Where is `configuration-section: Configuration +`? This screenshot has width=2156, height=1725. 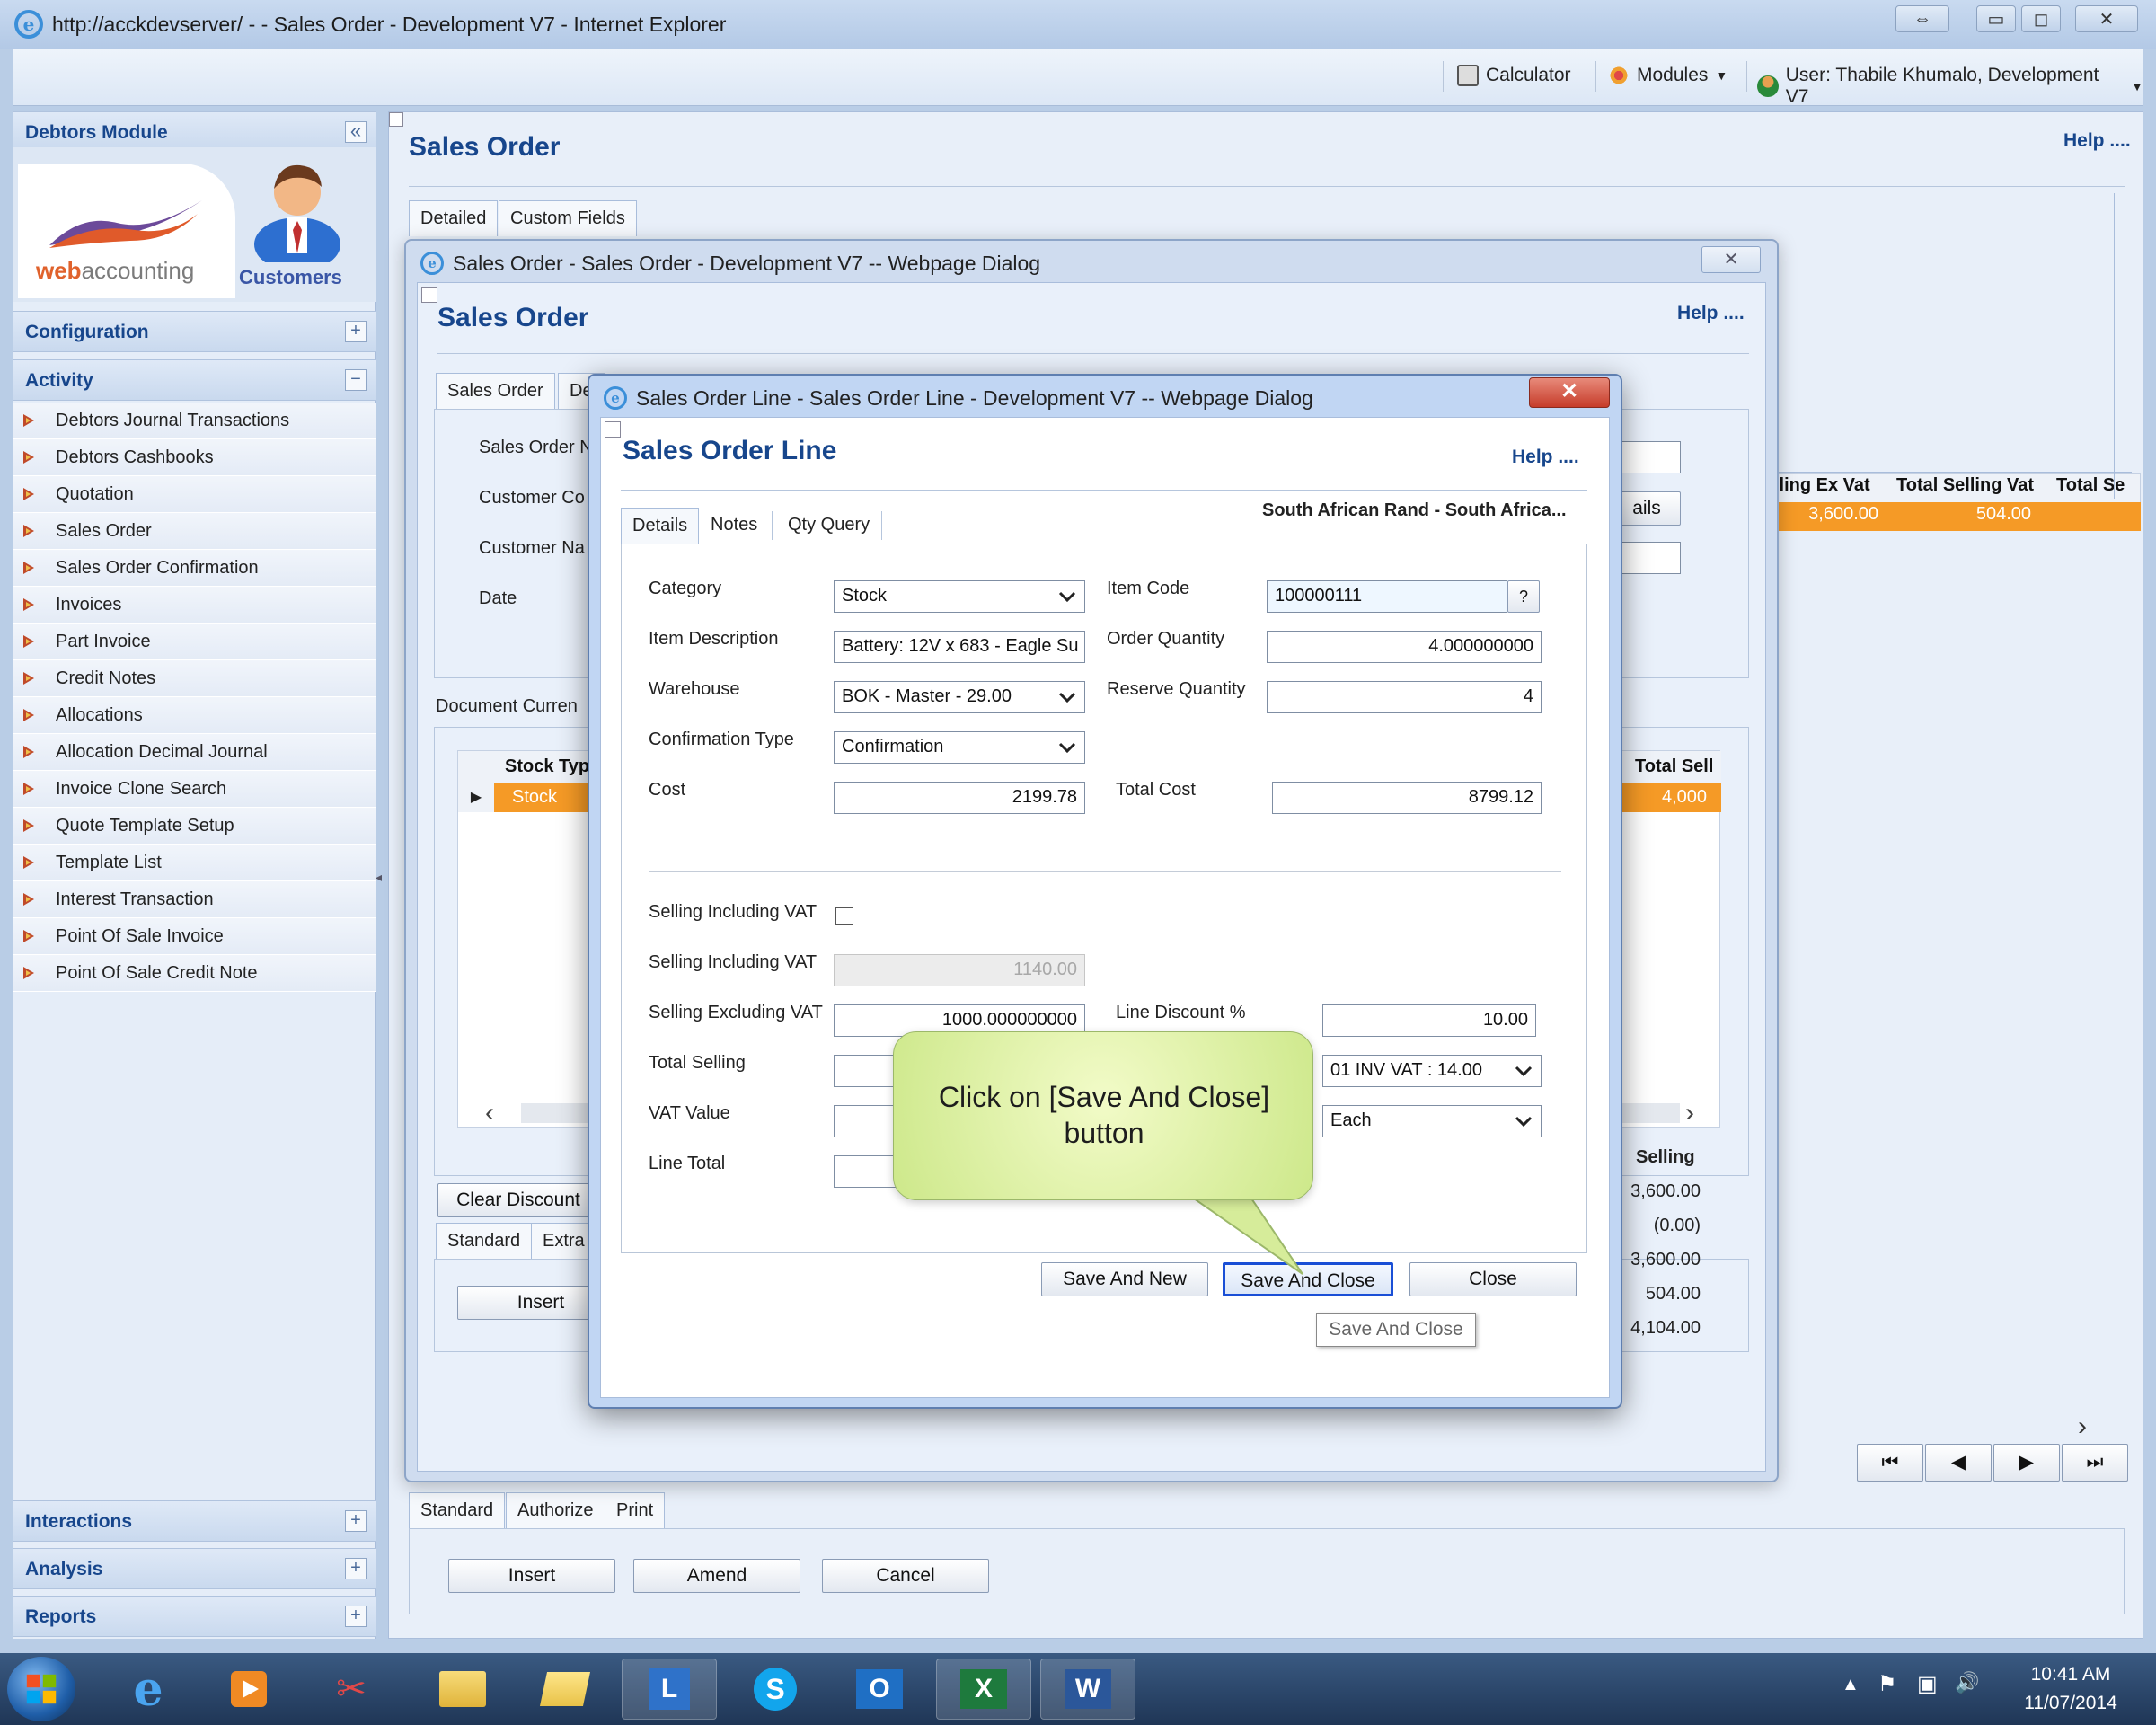
configuration-section: Configuration + is located at coordinates (194, 331).